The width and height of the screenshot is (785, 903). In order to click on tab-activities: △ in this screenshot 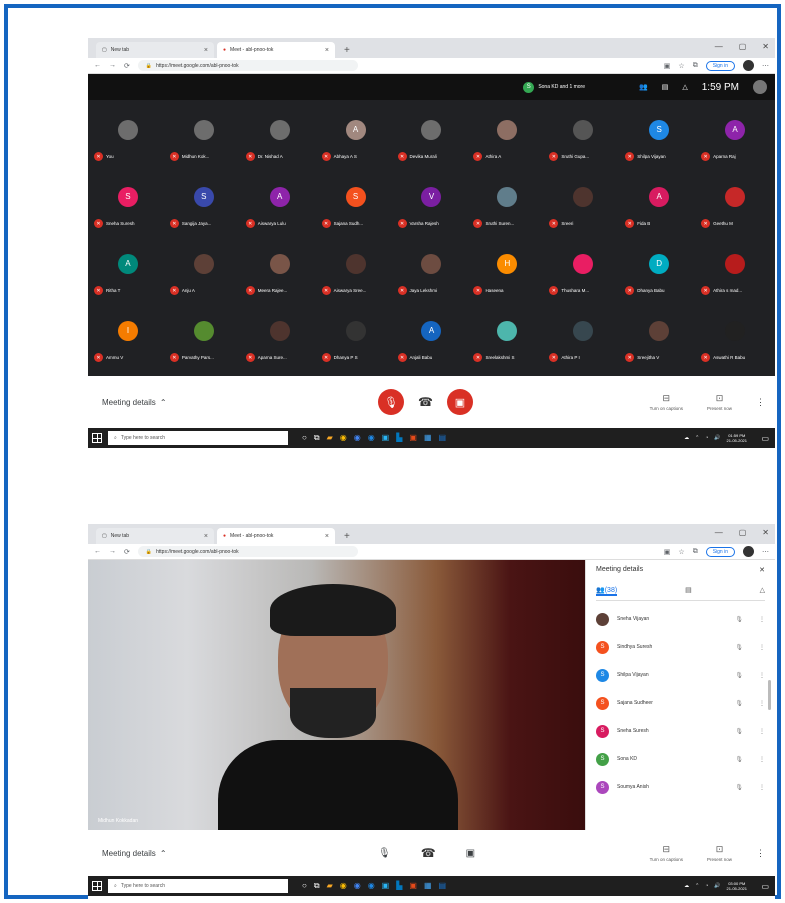, I will do `click(762, 591)`.